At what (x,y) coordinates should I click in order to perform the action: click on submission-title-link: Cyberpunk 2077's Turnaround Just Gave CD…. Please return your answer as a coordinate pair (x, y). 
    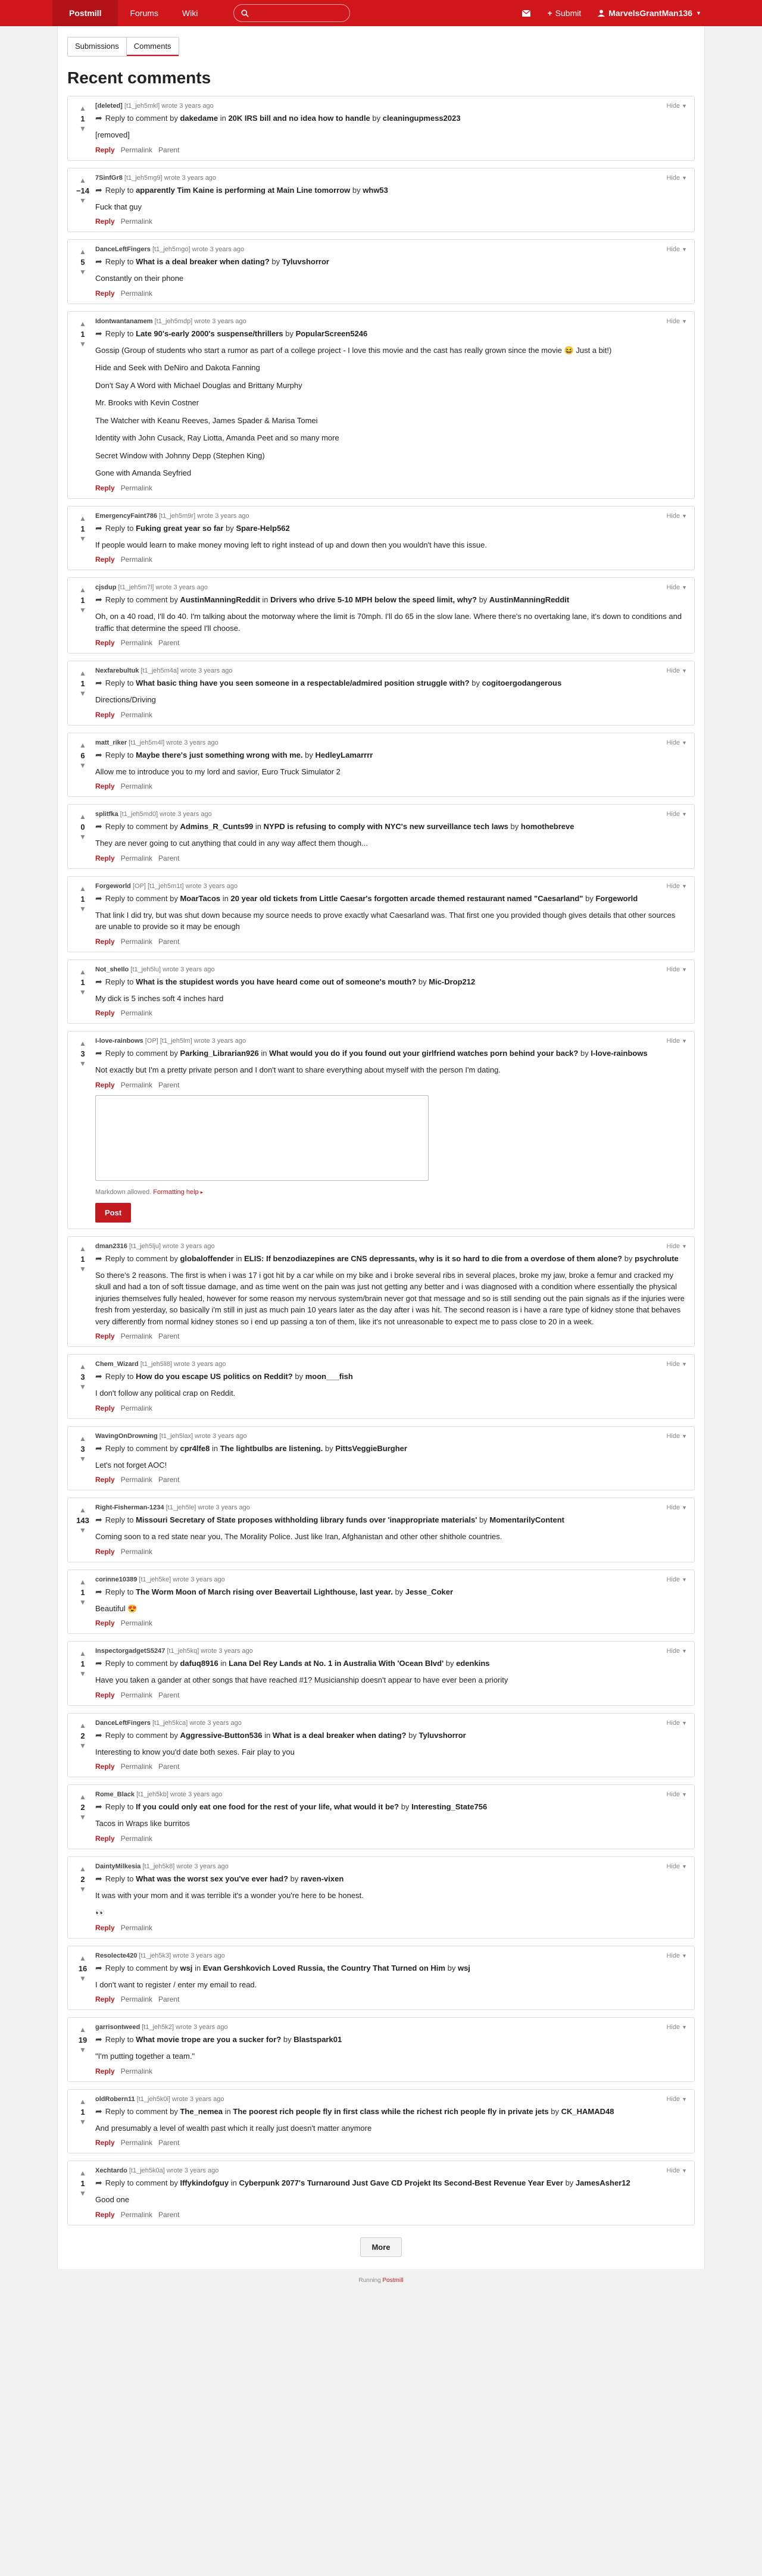
    Looking at the image, I should click on (401, 2182).